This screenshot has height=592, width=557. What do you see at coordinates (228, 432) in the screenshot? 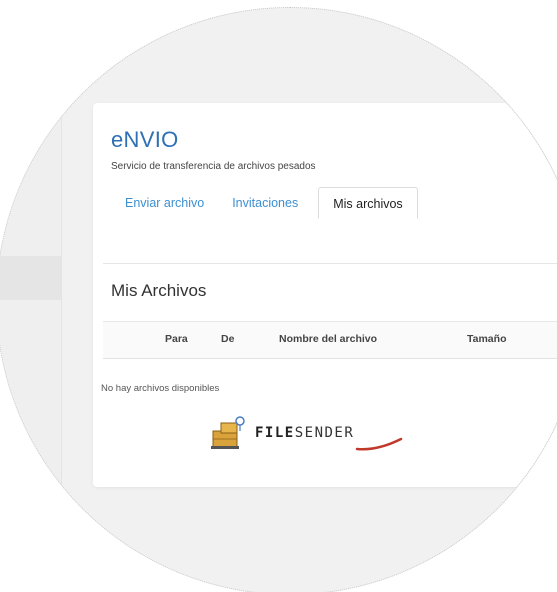
I see `filesender-boxes-icon` at bounding box center [228, 432].